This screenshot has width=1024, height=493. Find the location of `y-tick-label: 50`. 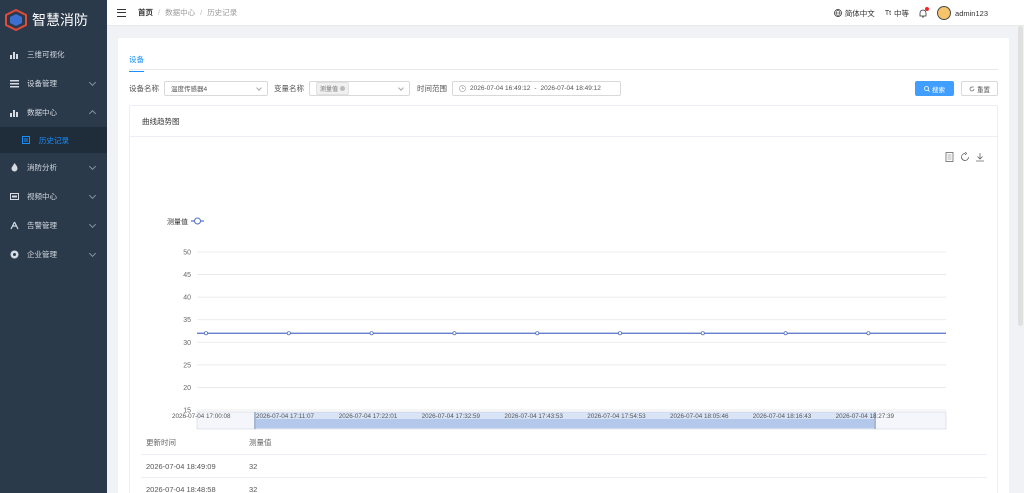

y-tick-label: 50 is located at coordinates (187, 253).